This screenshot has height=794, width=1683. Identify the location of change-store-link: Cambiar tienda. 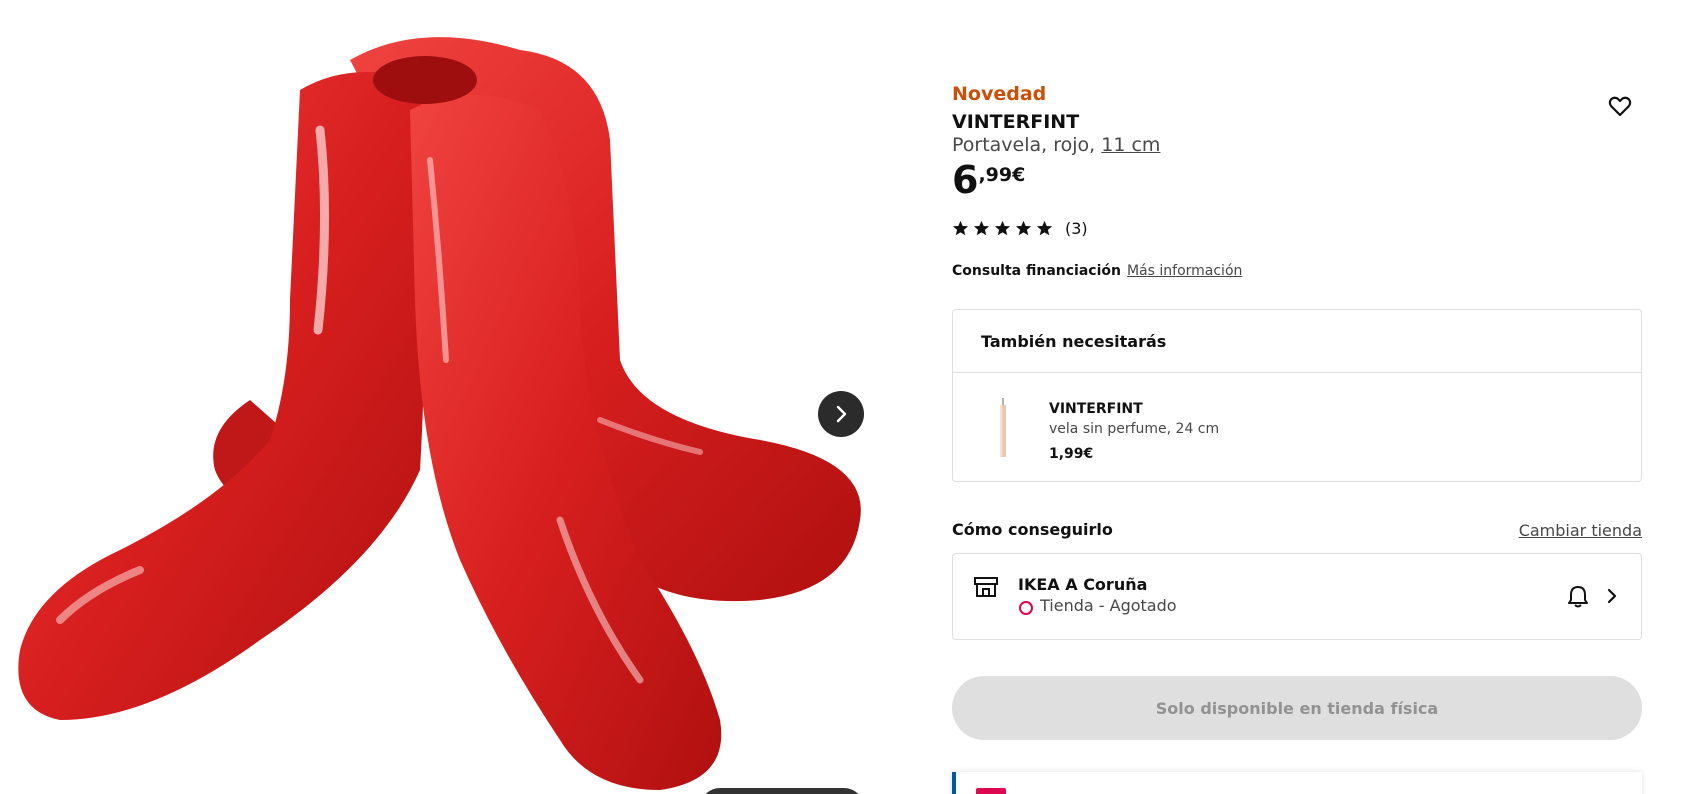
(1580, 530).